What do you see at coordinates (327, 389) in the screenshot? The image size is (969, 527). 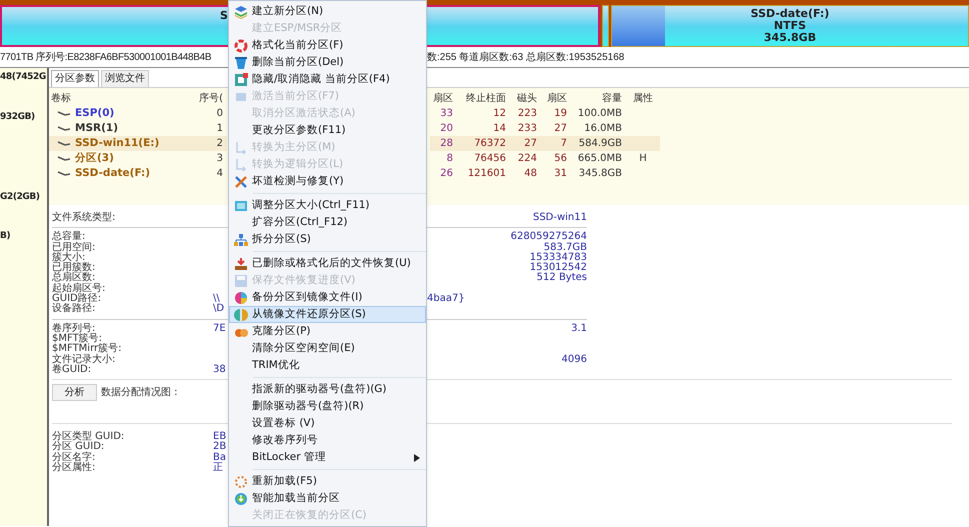 I see `menu-item: 指派新的驱动器号(盘符)(G)` at bounding box center [327, 389].